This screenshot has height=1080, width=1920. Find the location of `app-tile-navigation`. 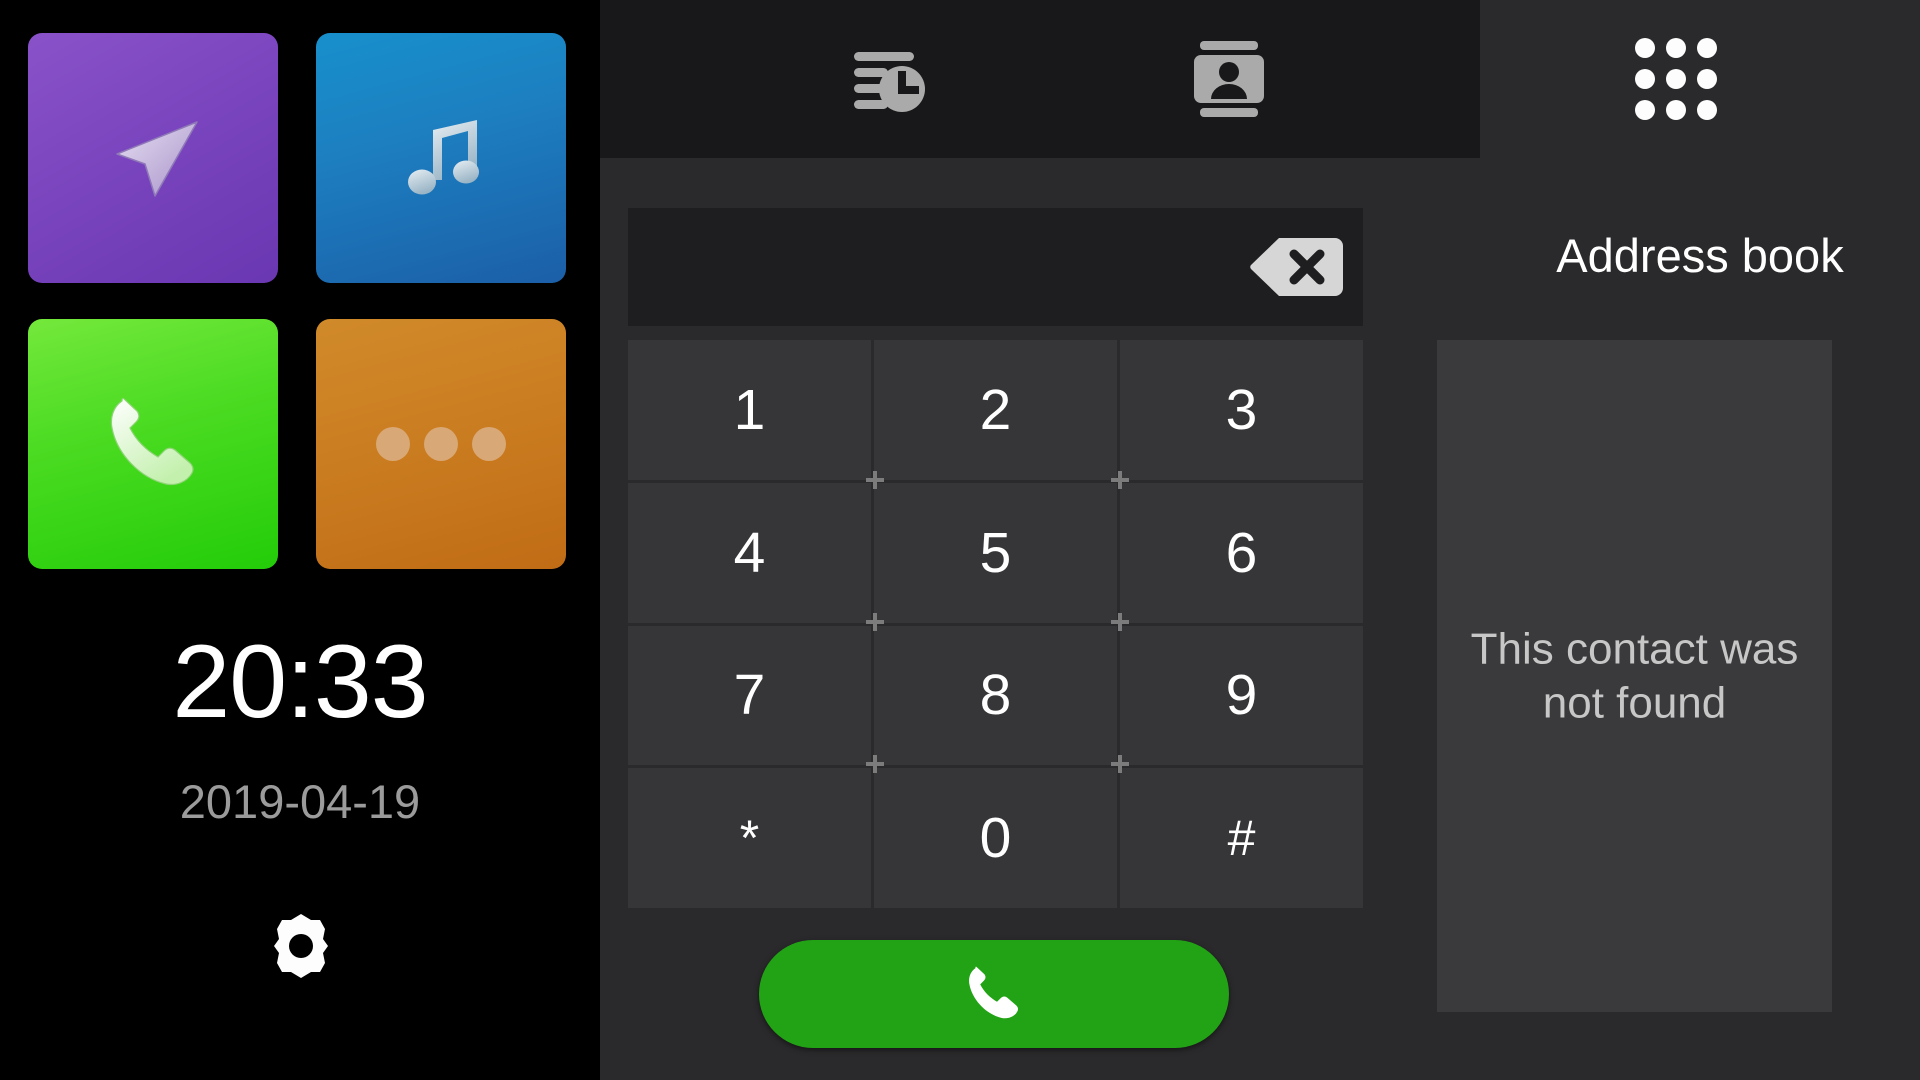

app-tile-navigation is located at coordinates (153, 158).